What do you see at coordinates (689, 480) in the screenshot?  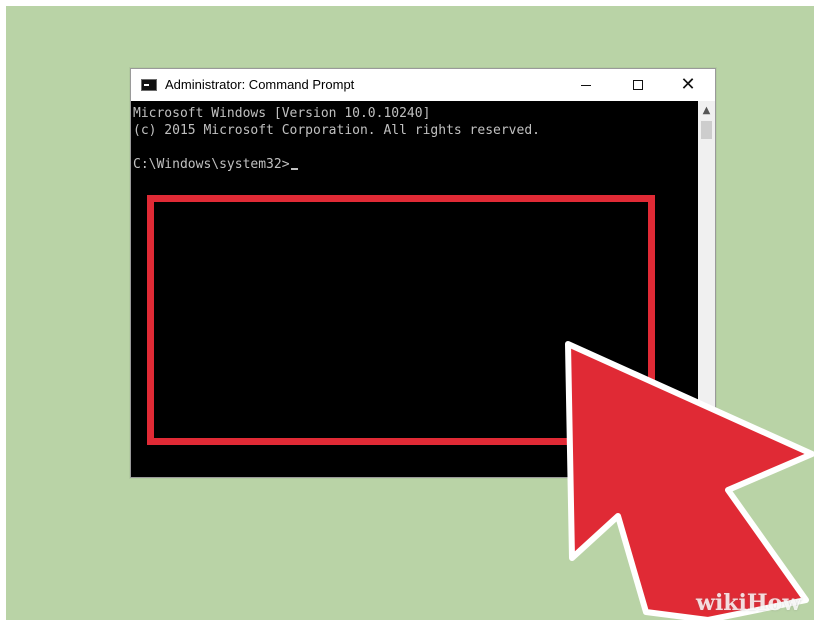 I see `pointer-arrow-icon` at bounding box center [689, 480].